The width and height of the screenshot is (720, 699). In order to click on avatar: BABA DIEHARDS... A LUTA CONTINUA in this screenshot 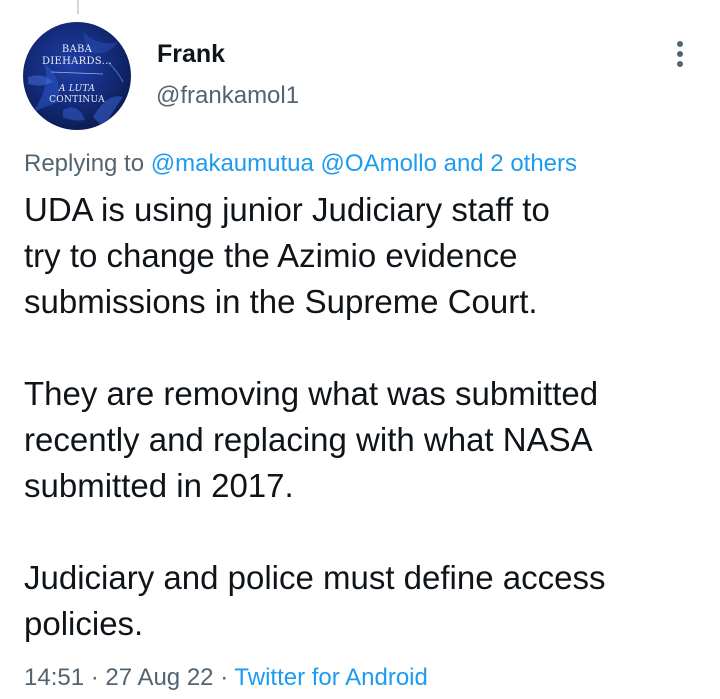, I will do `click(77, 76)`.